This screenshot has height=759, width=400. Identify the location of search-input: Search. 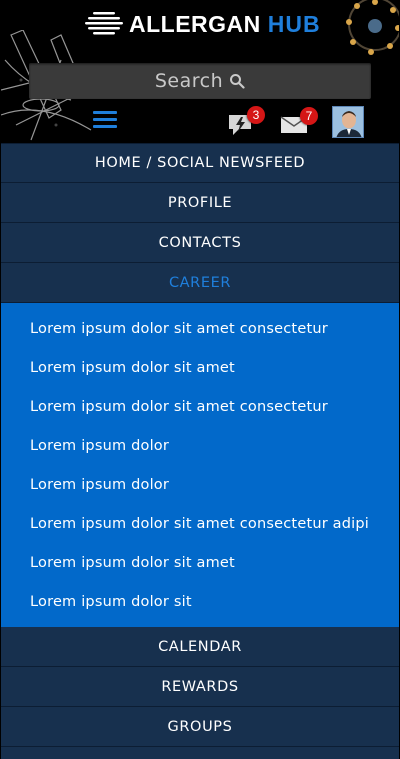
(200, 81).